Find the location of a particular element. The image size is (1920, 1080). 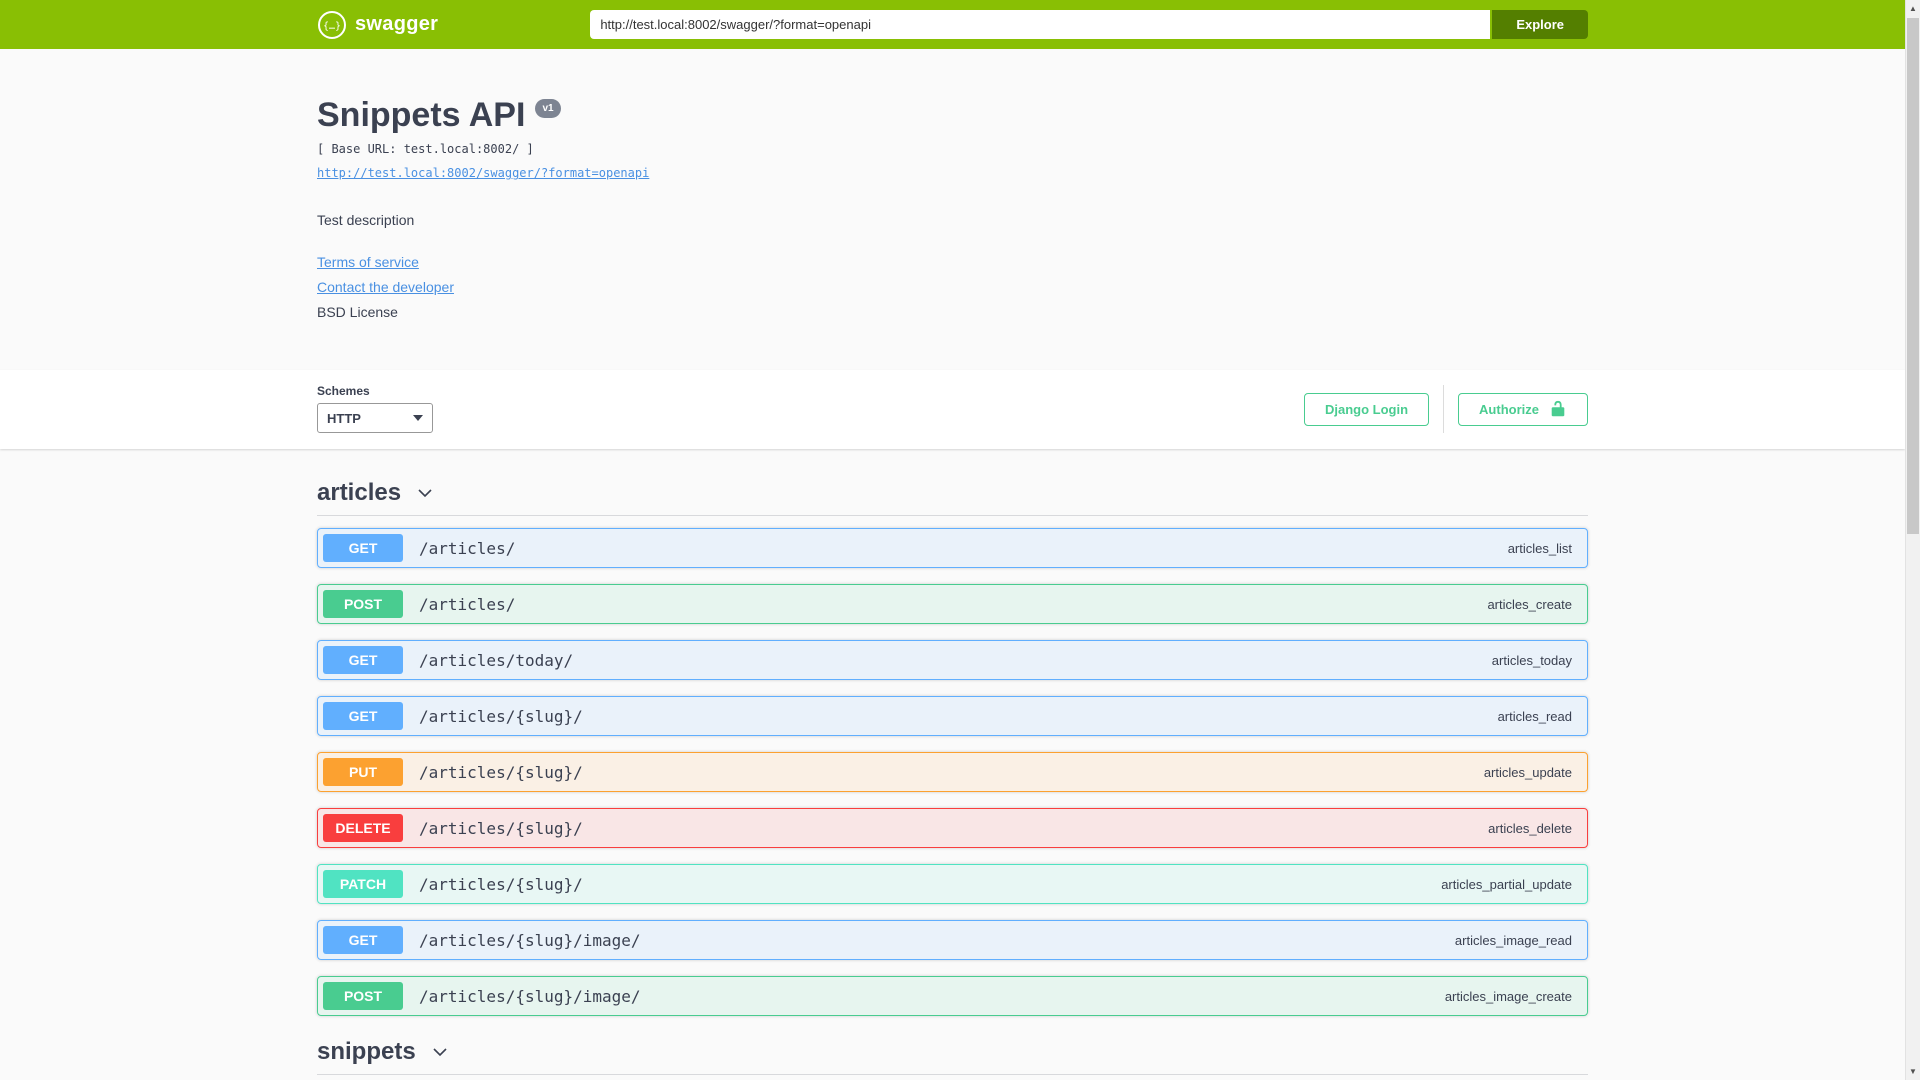

topbar: {…} swagger Explore is located at coordinates (952, 24).